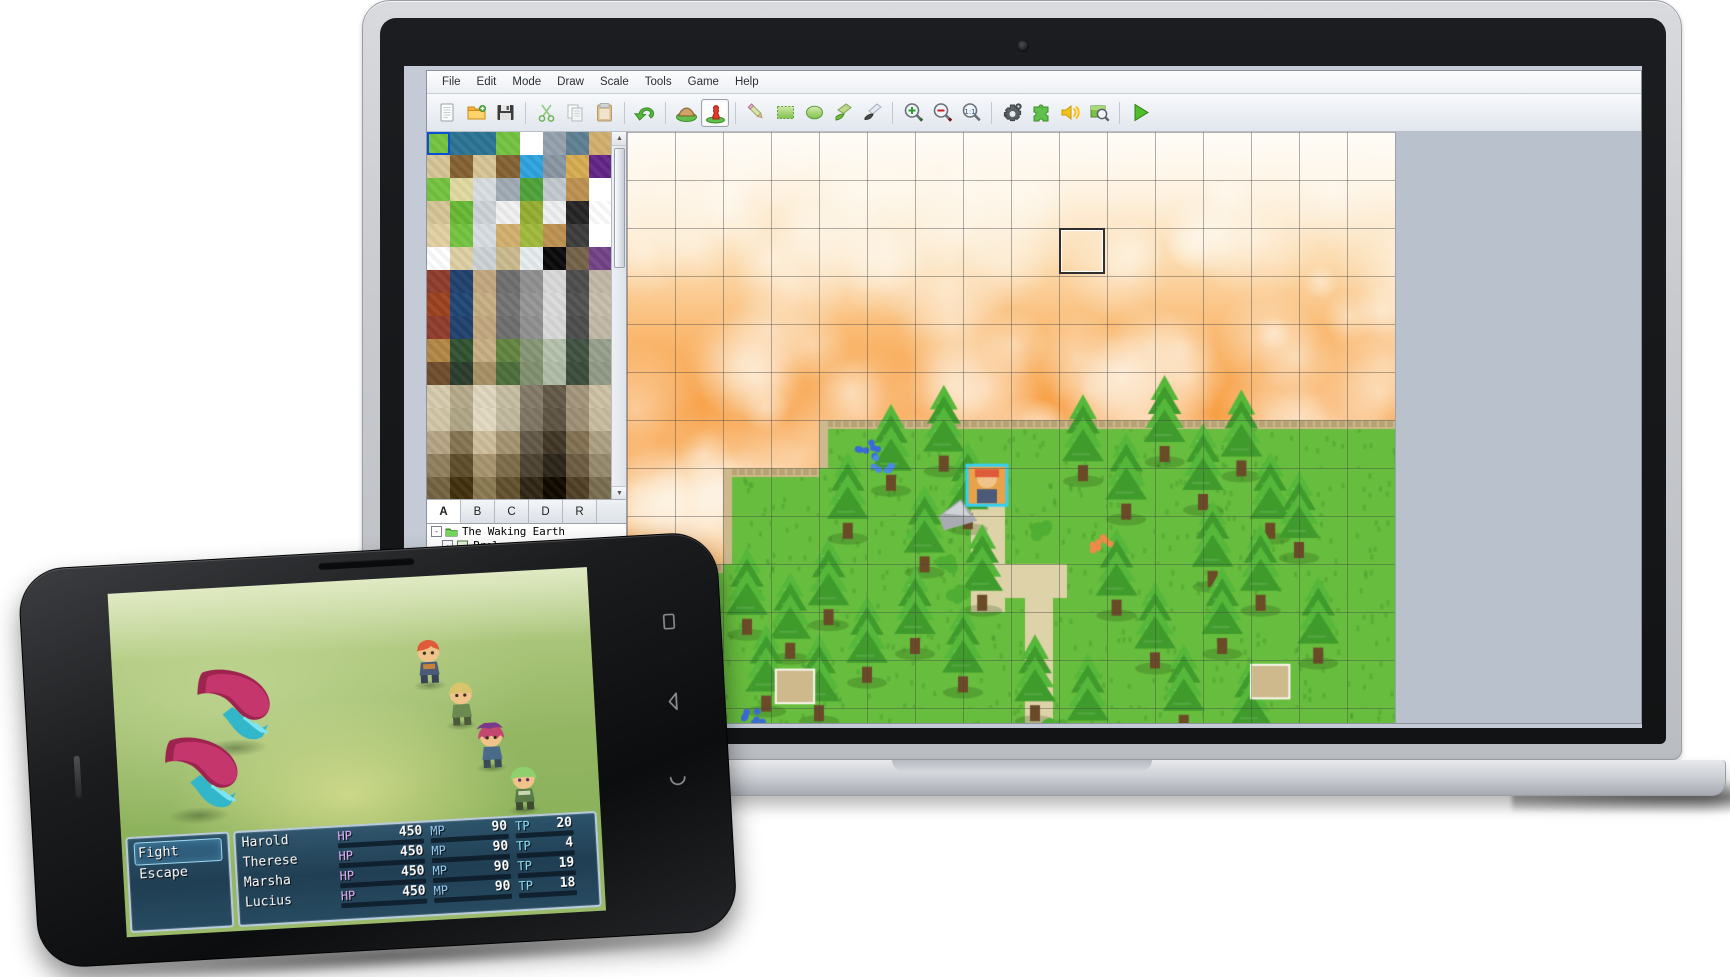  Describe the element at coordinates (505, 113) in the screenshot. I see `save-project-icon` at that location.